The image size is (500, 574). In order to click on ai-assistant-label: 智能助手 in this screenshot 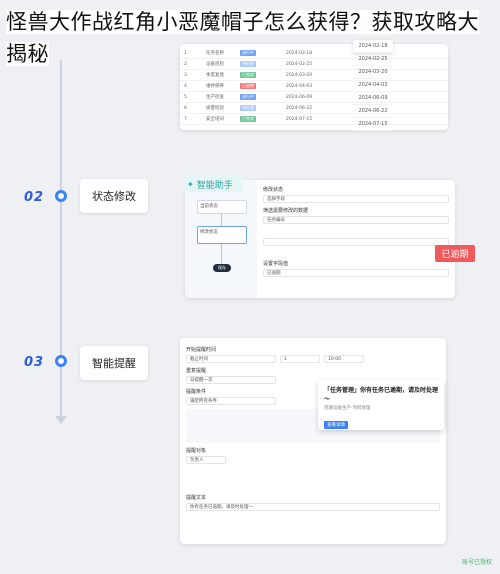, I will do `click(214, 185)`.